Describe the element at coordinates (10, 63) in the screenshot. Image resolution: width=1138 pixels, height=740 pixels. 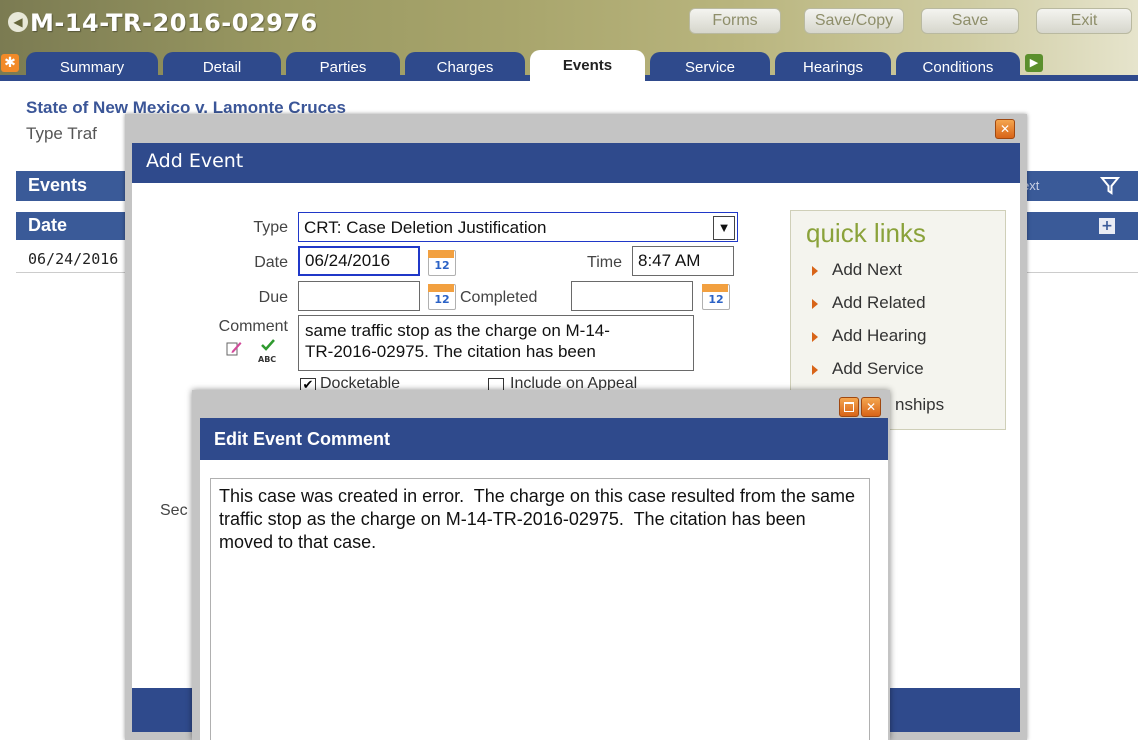
I see `star-icon: ✱` at that location.